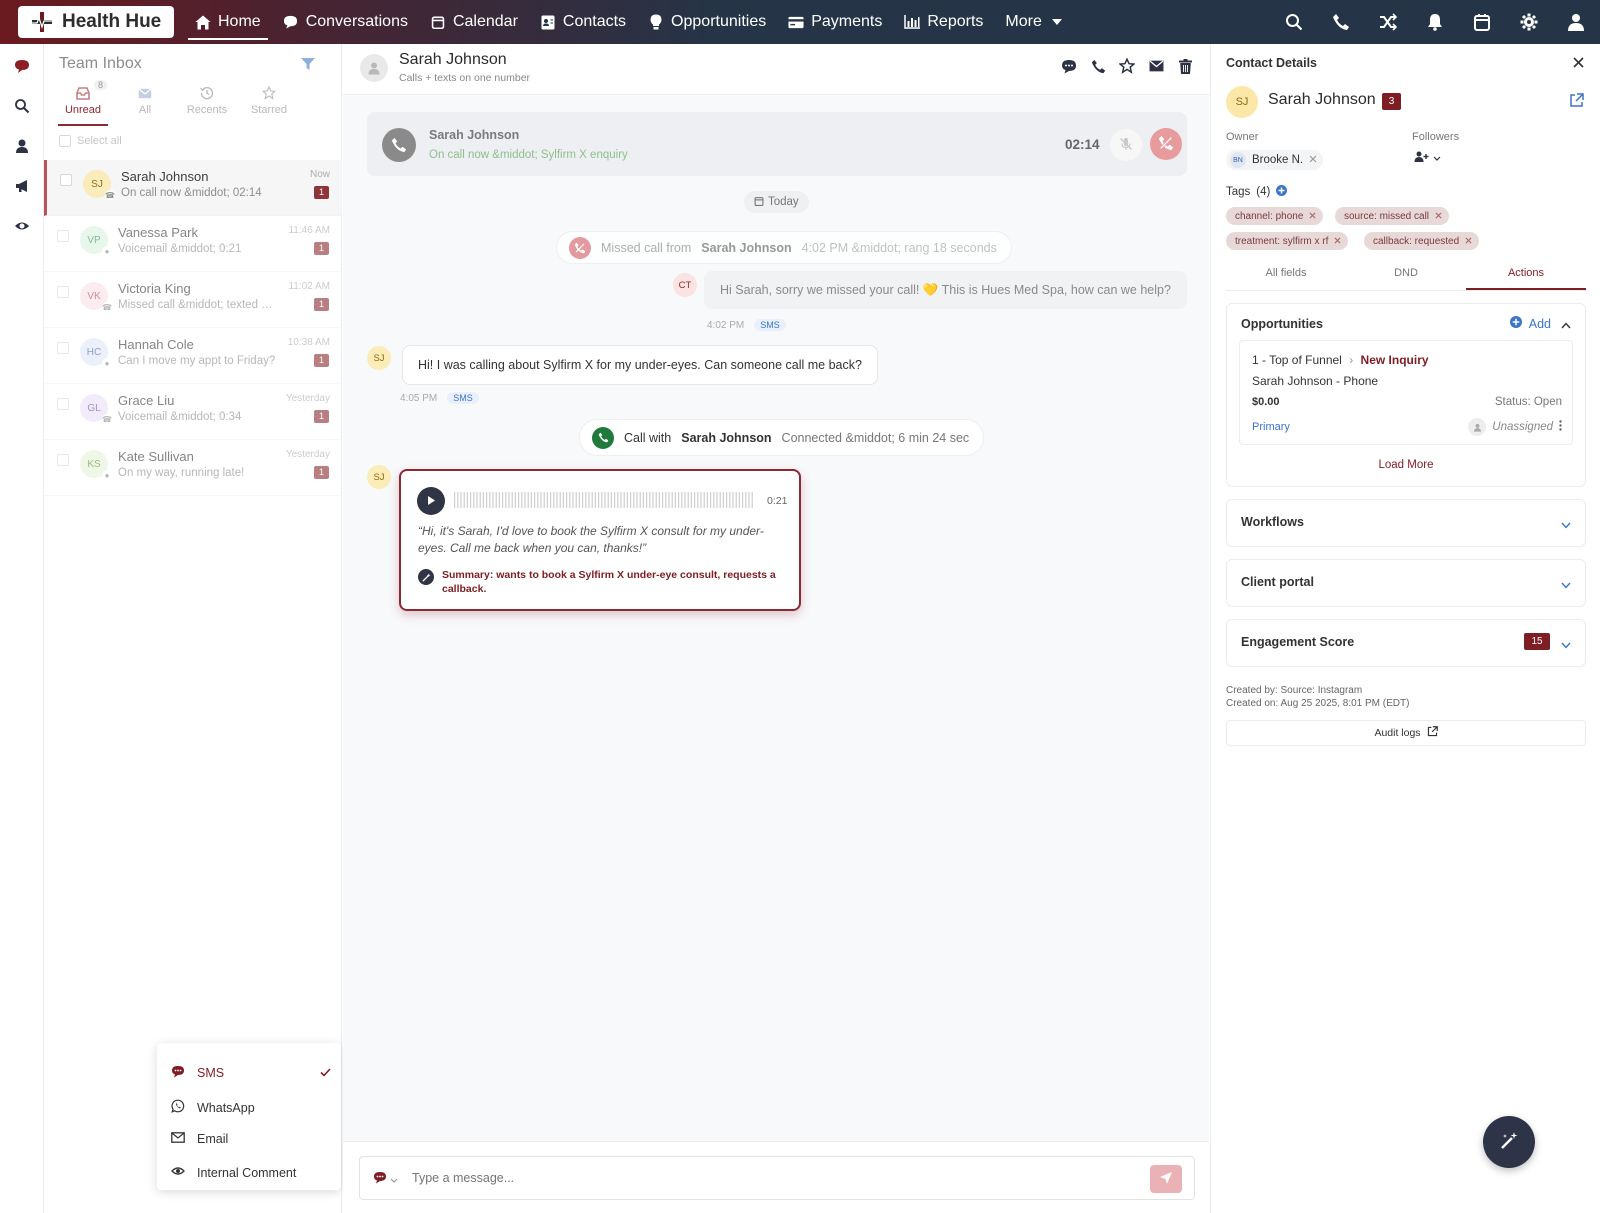 The width and height of the screenshot is (1600, 1213). Describe the element at coordinates (1286, 276) in the screenshot. I see `tab-all-fields: All fields` at that location.